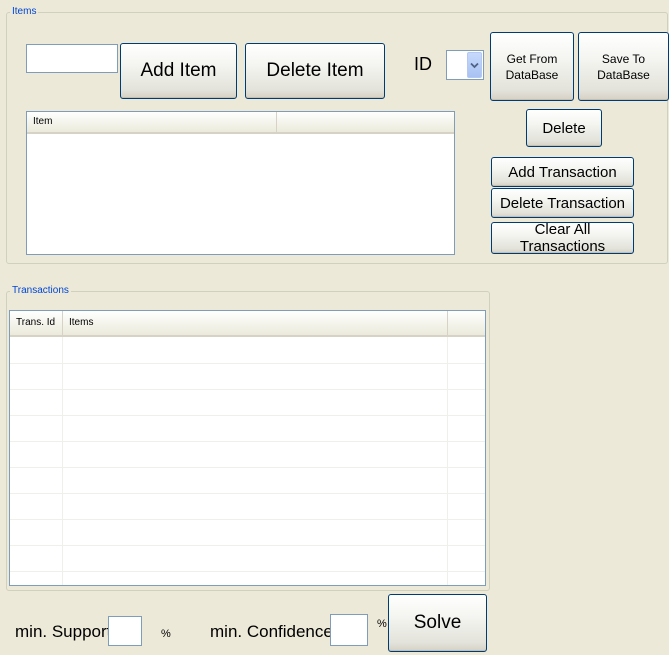  I want to click on transactions-group-legend: Transactions, so click(40, 291).